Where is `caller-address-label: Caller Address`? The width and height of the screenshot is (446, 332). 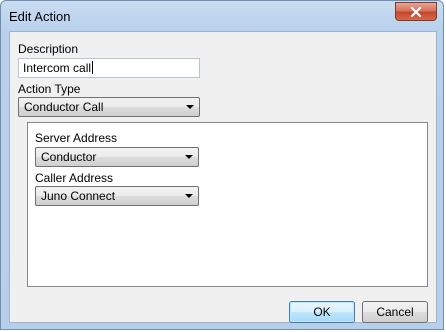 caller-address-label: Caller Address is located at coordinates (74, 178).